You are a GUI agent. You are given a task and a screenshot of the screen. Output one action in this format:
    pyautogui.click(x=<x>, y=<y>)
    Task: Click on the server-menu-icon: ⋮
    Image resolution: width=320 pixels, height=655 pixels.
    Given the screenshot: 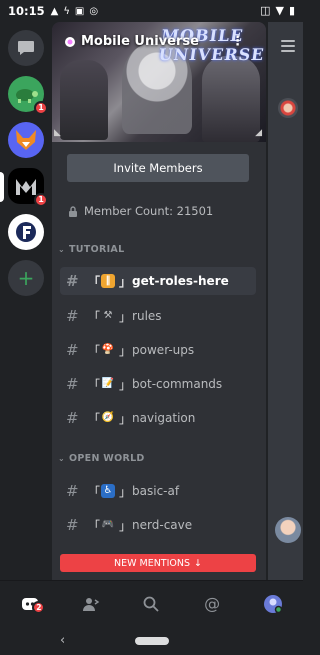 What is the action you would take?
    pyautogui.click(x=237, y=41)
    